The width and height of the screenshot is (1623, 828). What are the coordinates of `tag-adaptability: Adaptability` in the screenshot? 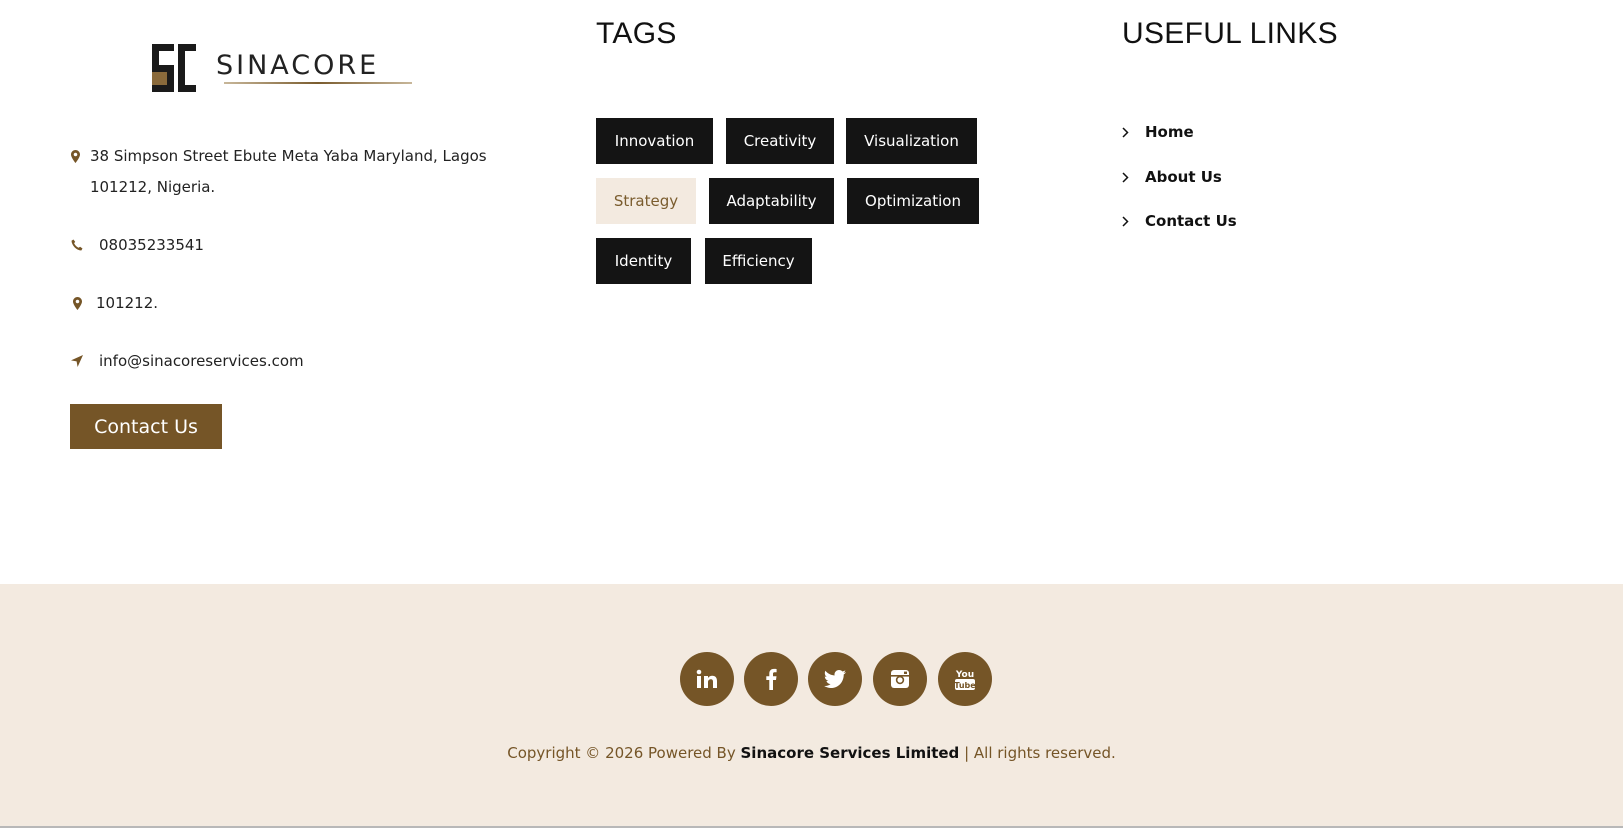 It's located at (771, 201).